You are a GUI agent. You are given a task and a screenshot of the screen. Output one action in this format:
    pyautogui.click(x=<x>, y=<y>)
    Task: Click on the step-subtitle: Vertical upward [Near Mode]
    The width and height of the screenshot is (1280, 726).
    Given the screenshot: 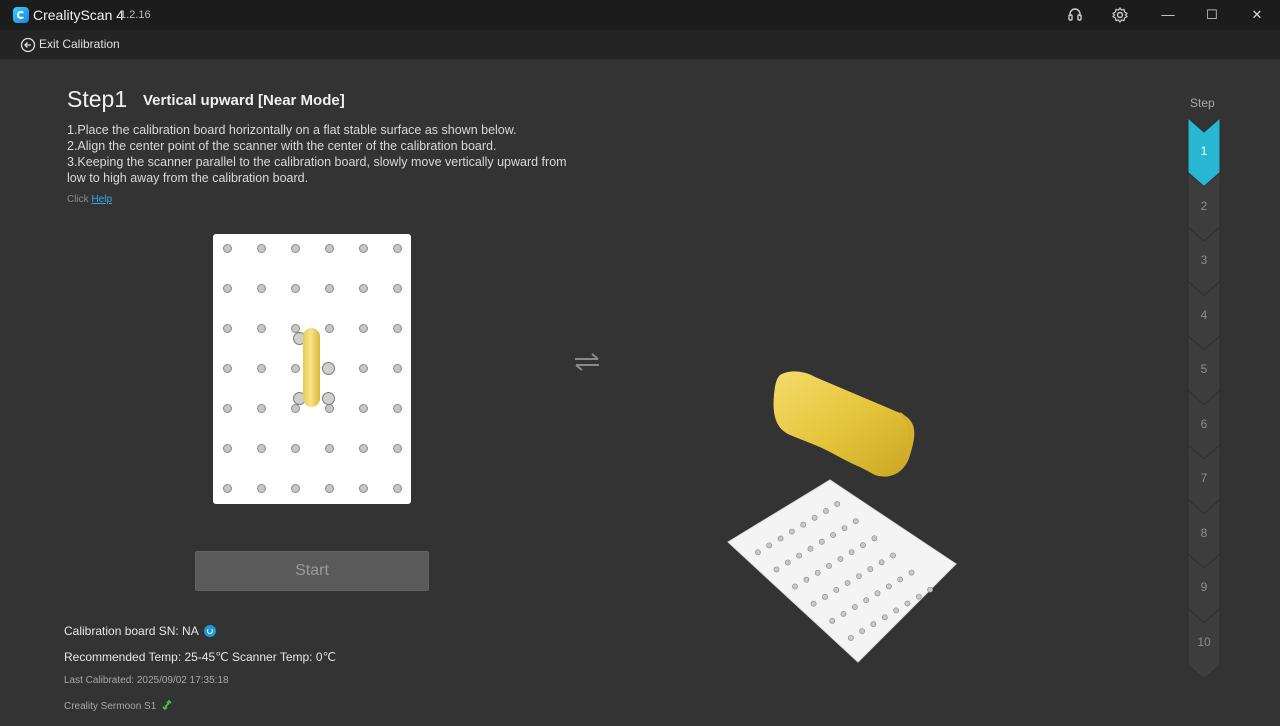 What is the action you would take?
    pyautogui.click(x=244, y=100)
    